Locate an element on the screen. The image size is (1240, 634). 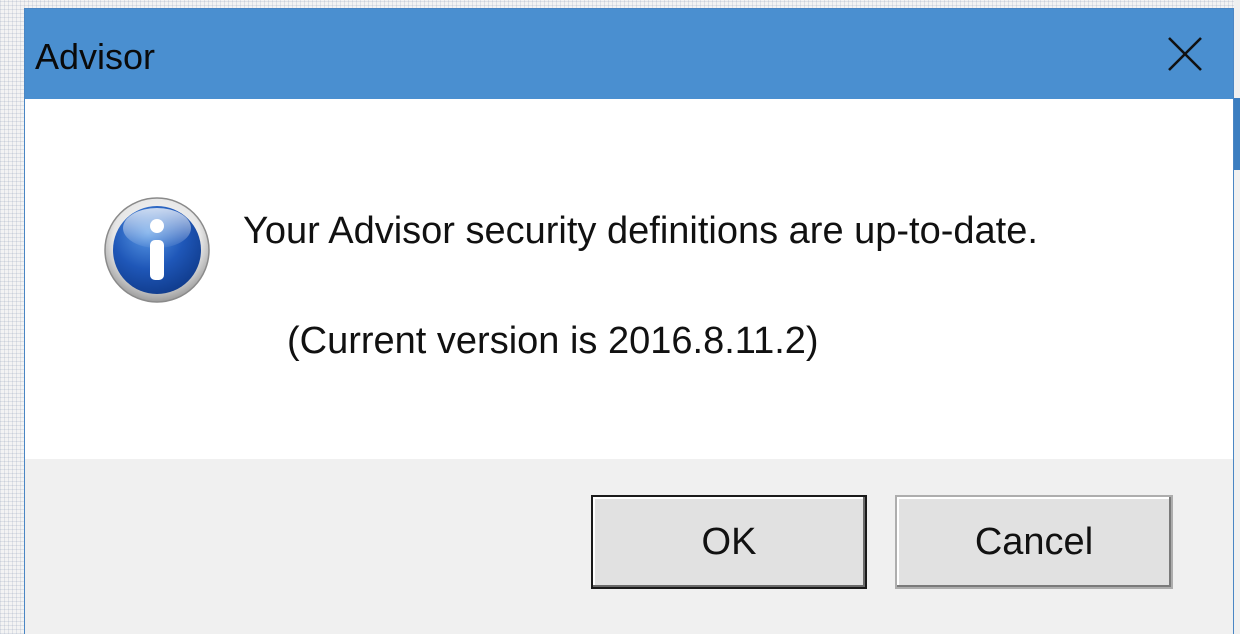
dialog-title: Advisor is located at coordinates (95, 56).